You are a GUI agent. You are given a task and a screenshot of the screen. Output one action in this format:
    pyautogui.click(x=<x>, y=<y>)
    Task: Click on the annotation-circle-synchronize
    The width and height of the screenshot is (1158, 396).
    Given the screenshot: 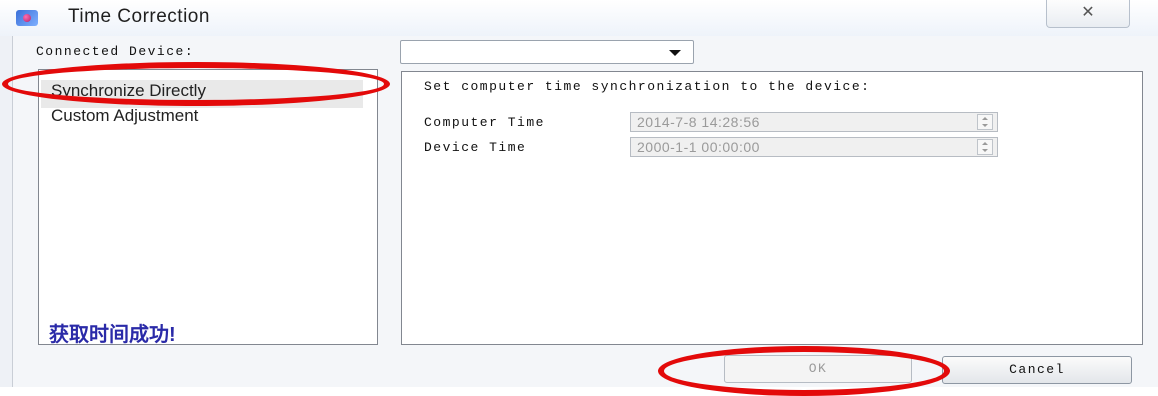 What is the action you would take?
    pyautogui.click(x=196, y=84)
    